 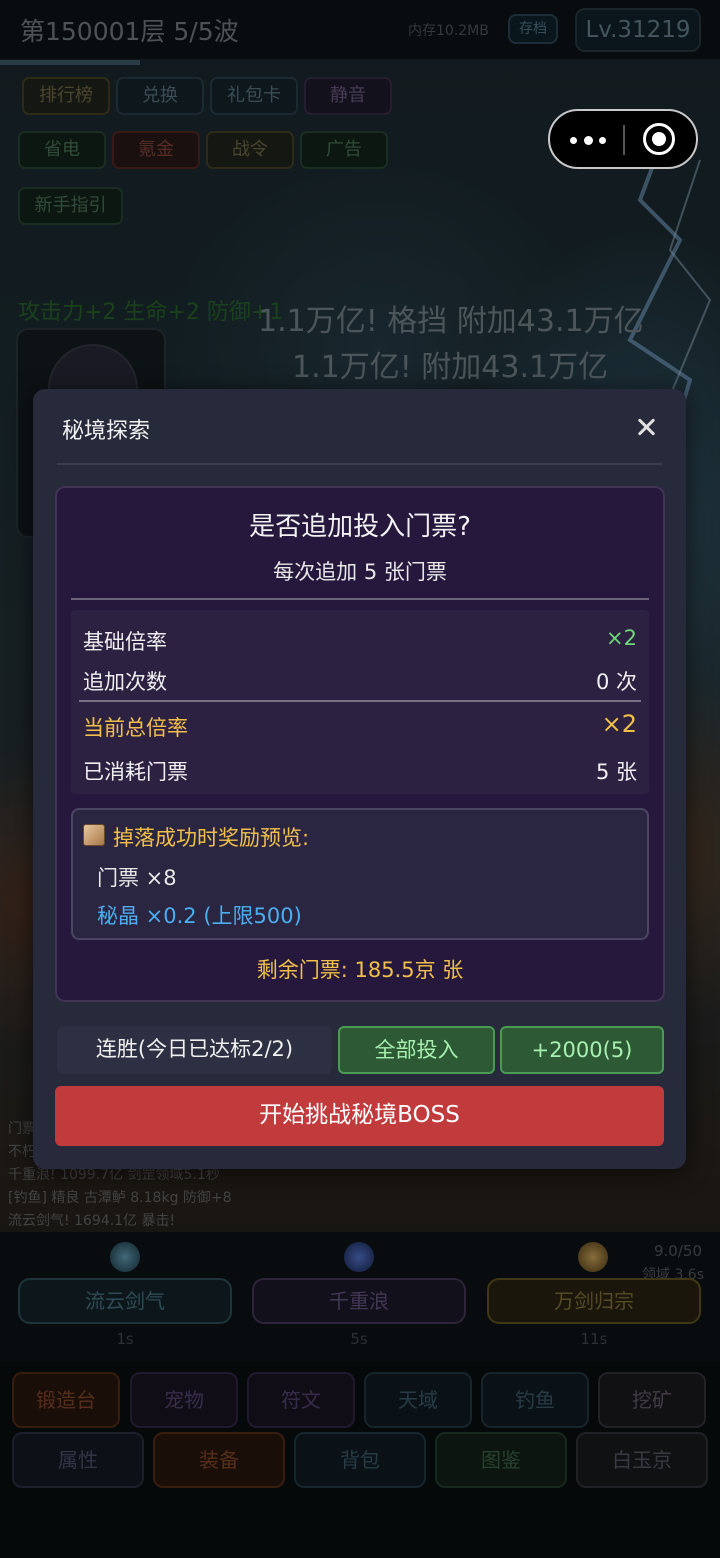 I want to click on consumed-value: 5 张, so click(x=616, y=772).